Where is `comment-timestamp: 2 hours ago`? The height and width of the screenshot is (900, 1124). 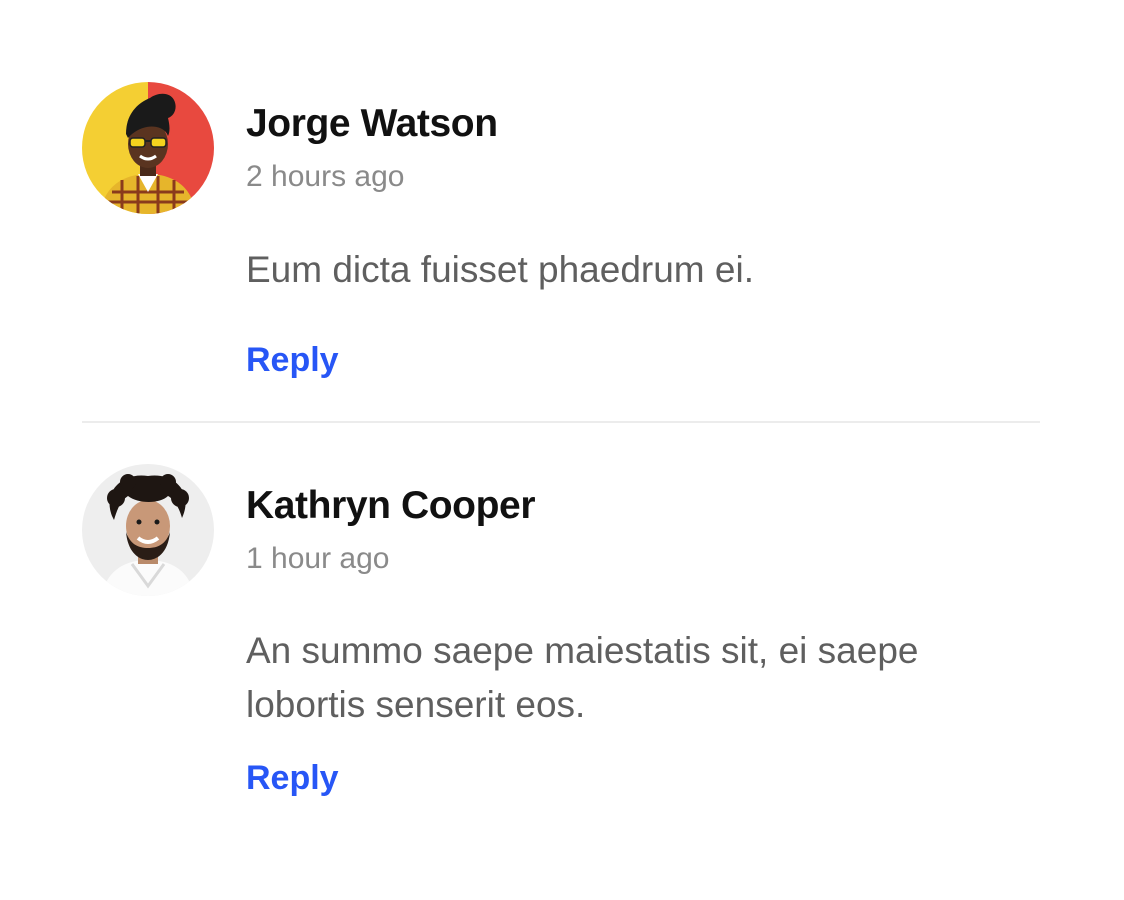
comment-timestamp: 2 hours ago is located at coordinates (325, 176).